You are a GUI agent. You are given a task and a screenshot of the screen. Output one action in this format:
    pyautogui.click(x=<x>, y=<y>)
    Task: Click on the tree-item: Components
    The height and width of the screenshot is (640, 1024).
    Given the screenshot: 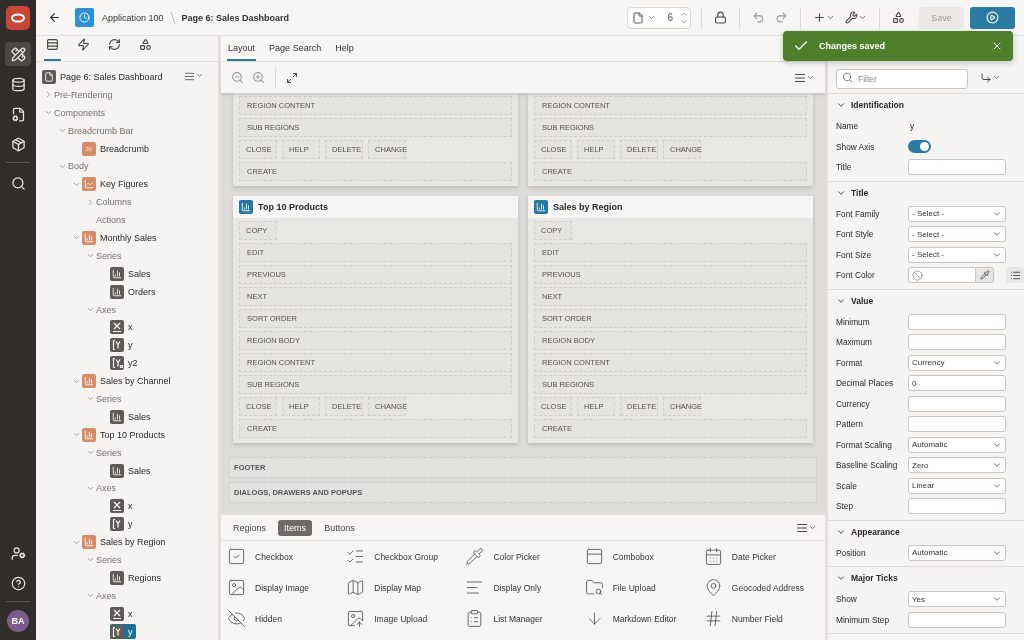 What is the action you would take?
    pyautogui.click(x=81, y=113)
    